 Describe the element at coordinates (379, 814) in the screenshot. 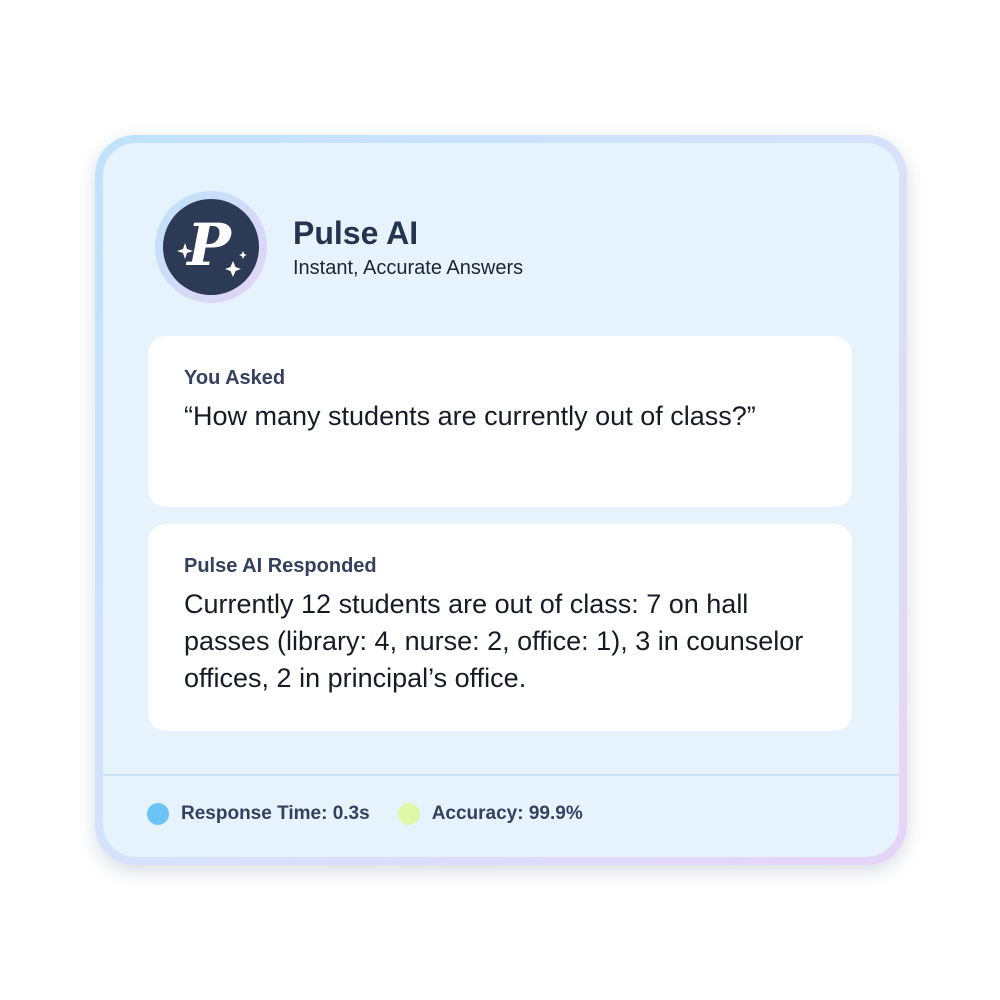

I see `stats-footer: Response Time: 0.3s Accuracy: 99.9%` at that location.